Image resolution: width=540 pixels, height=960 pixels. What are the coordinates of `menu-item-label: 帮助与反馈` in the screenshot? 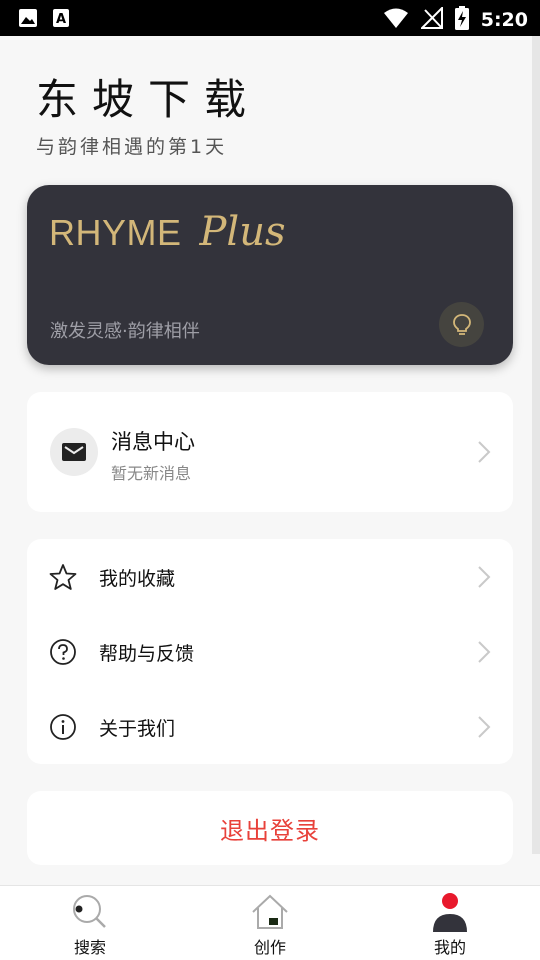 It's located at (147, 654).